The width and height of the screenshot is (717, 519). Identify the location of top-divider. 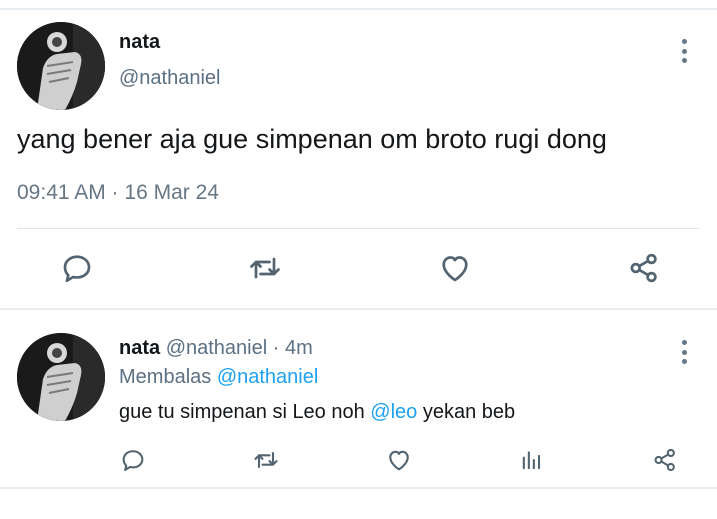
(358, 9).